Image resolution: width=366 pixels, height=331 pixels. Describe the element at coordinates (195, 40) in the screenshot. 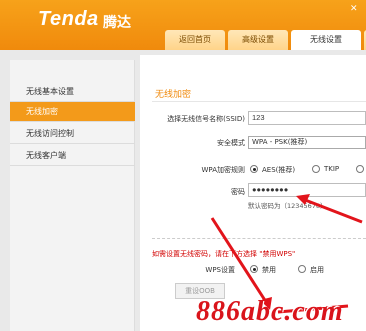

I see `tab-home: 返回首页` at that location.